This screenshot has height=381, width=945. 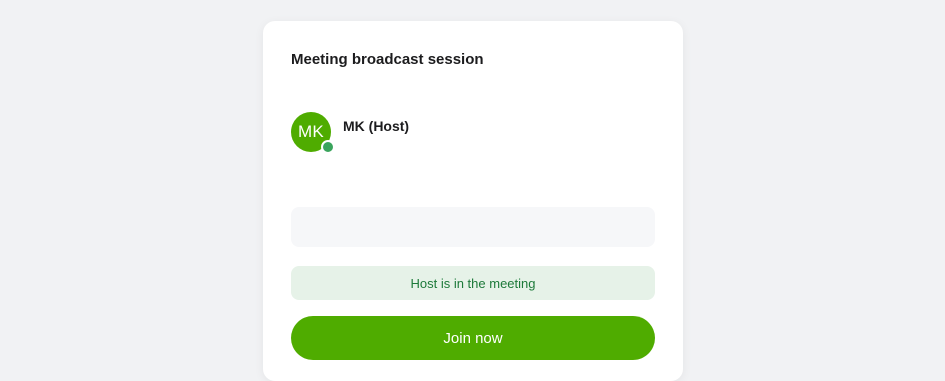 What do you see at coordinates (376, 126) in the screenshot?
I see `participant-name: MK (Host)` at bounding box center [376, 126].